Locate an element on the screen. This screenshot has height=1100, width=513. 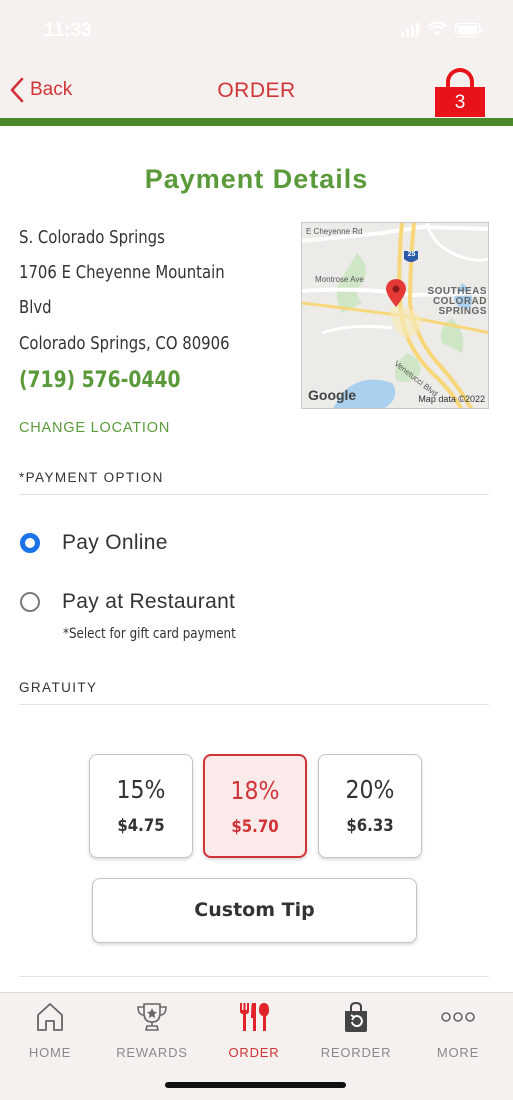
cart-button: 3 is located at coordinates (460, 92).